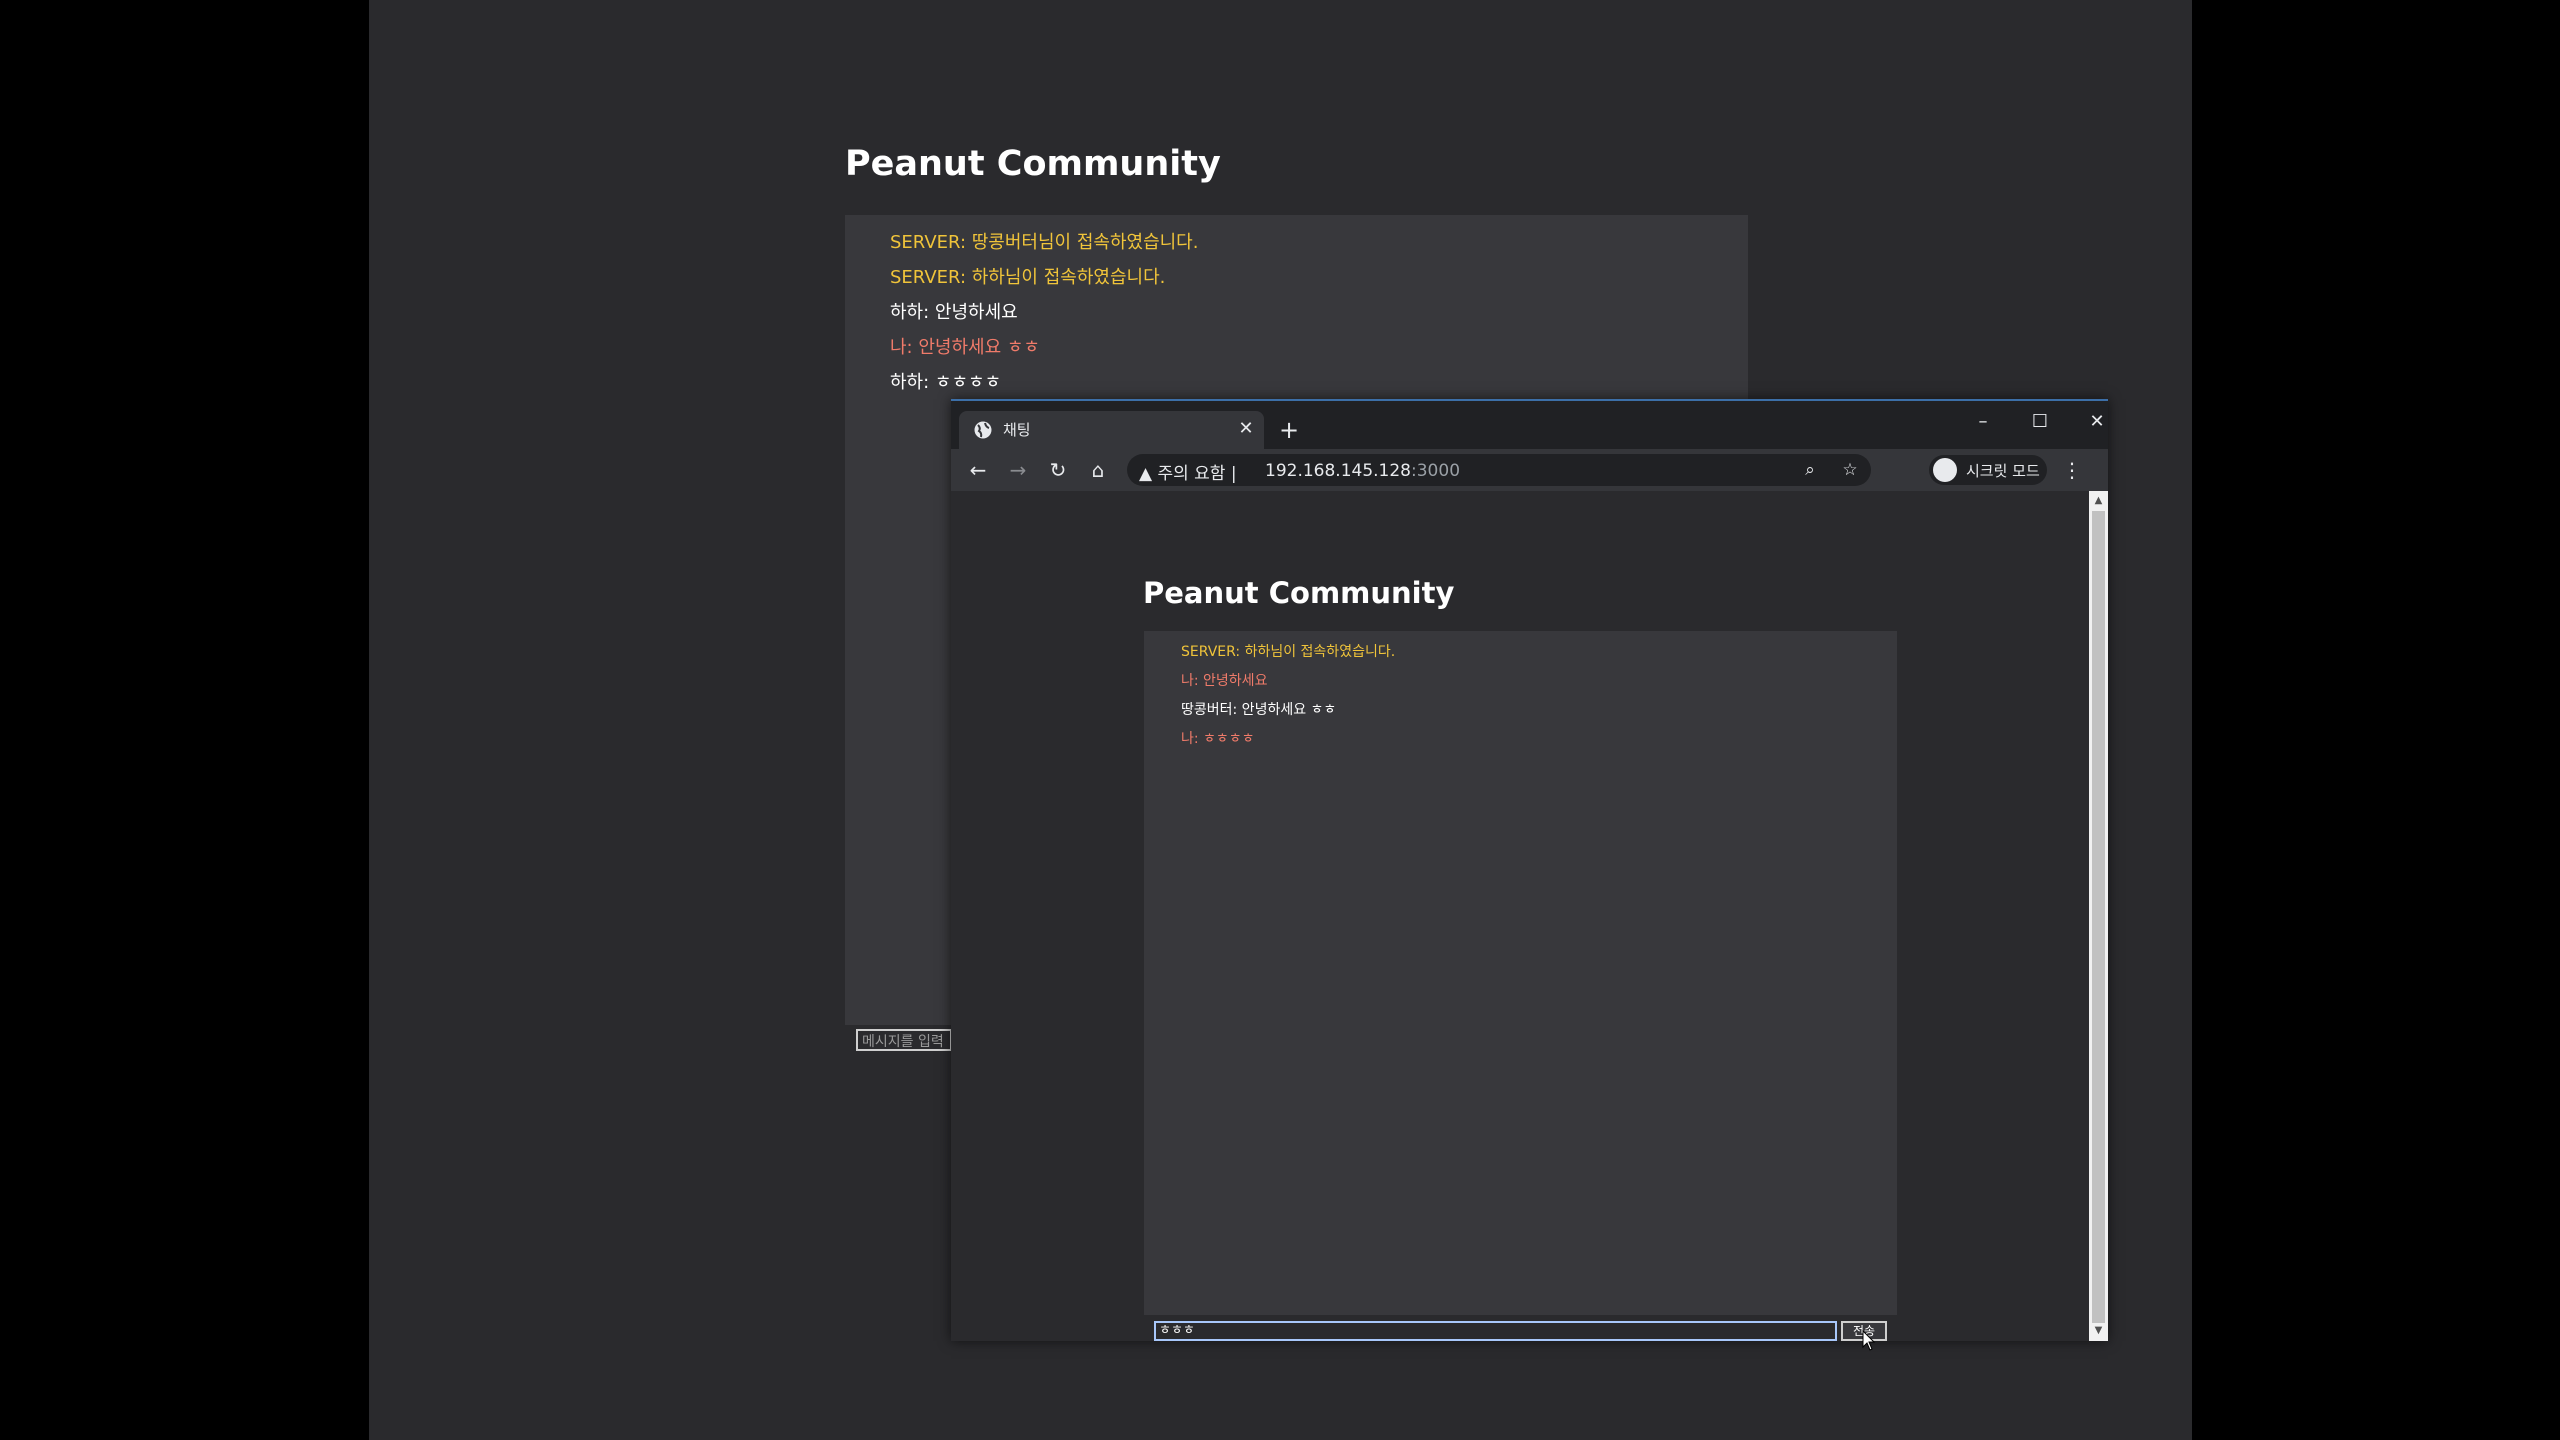 The image size is (2560, 1440). I want to click on scroll-up-icon: ▲, so click(2098, 501).